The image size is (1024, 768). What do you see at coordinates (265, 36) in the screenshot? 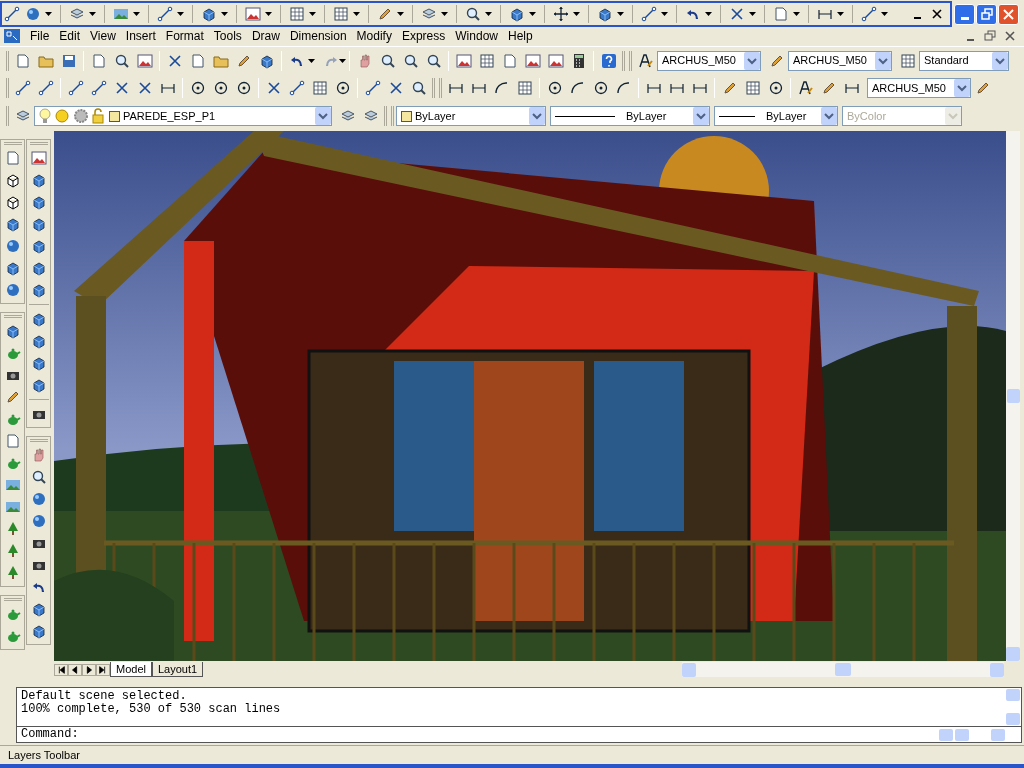
I see `menu-item: Draw` at bounding box center [265, 36].